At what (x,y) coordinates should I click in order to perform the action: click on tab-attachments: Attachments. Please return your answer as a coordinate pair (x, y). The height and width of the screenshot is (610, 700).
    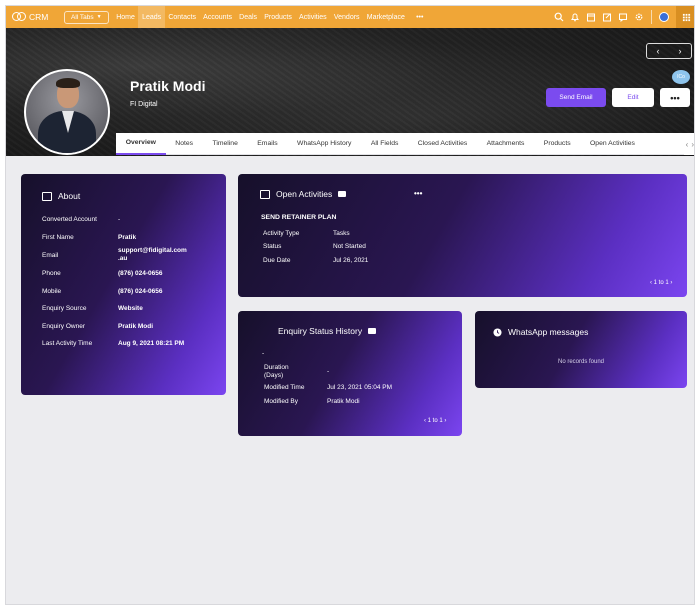
    Looking at the image, I should click on (505, 144).